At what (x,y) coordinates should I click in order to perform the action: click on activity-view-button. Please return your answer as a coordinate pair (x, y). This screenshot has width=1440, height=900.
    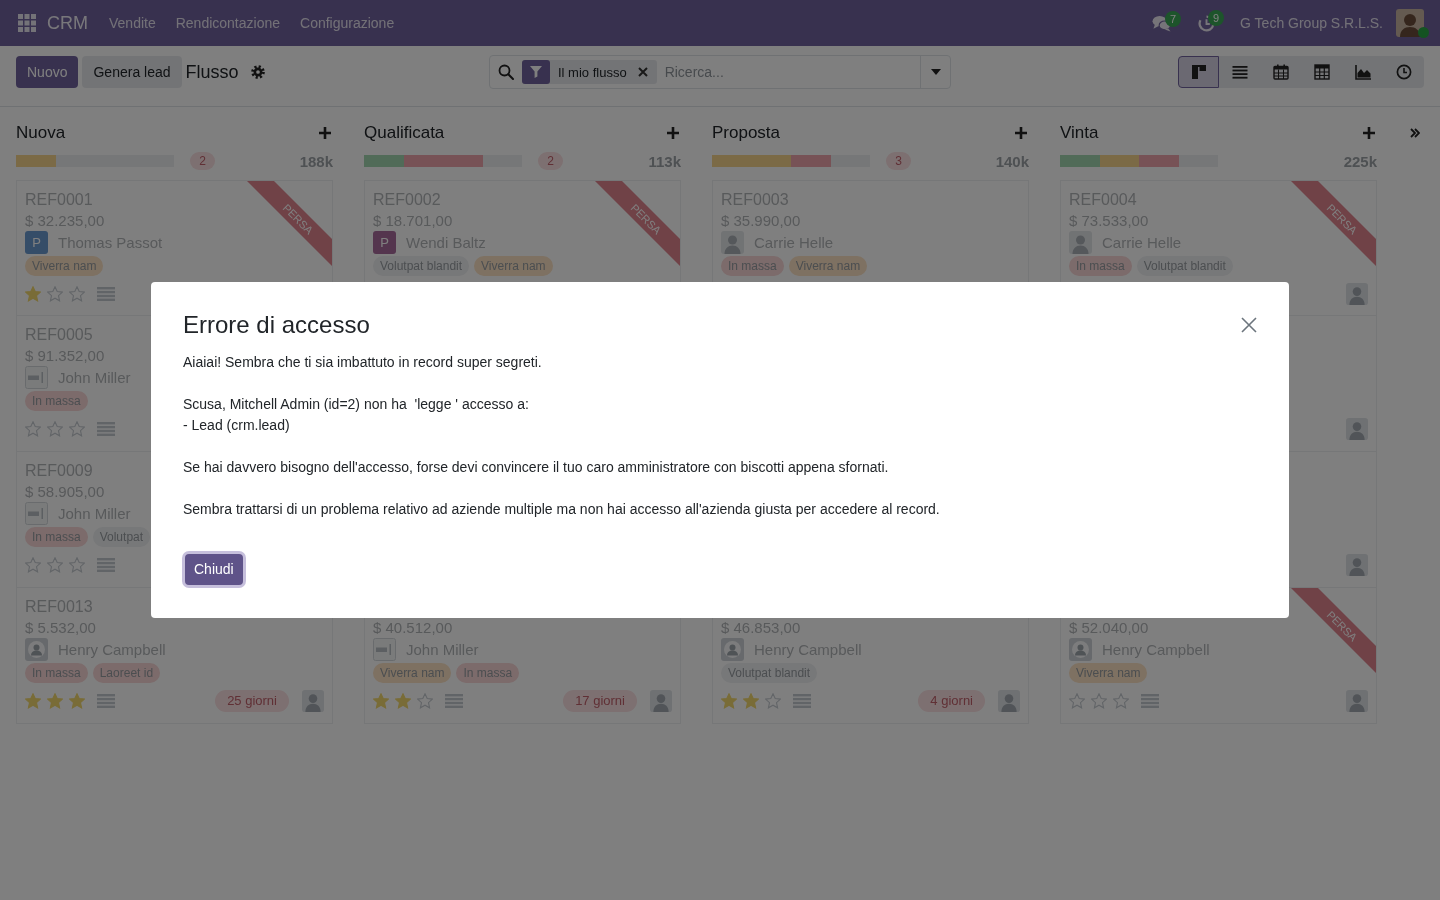
    Looking at the image, I should click on (1403, 72).